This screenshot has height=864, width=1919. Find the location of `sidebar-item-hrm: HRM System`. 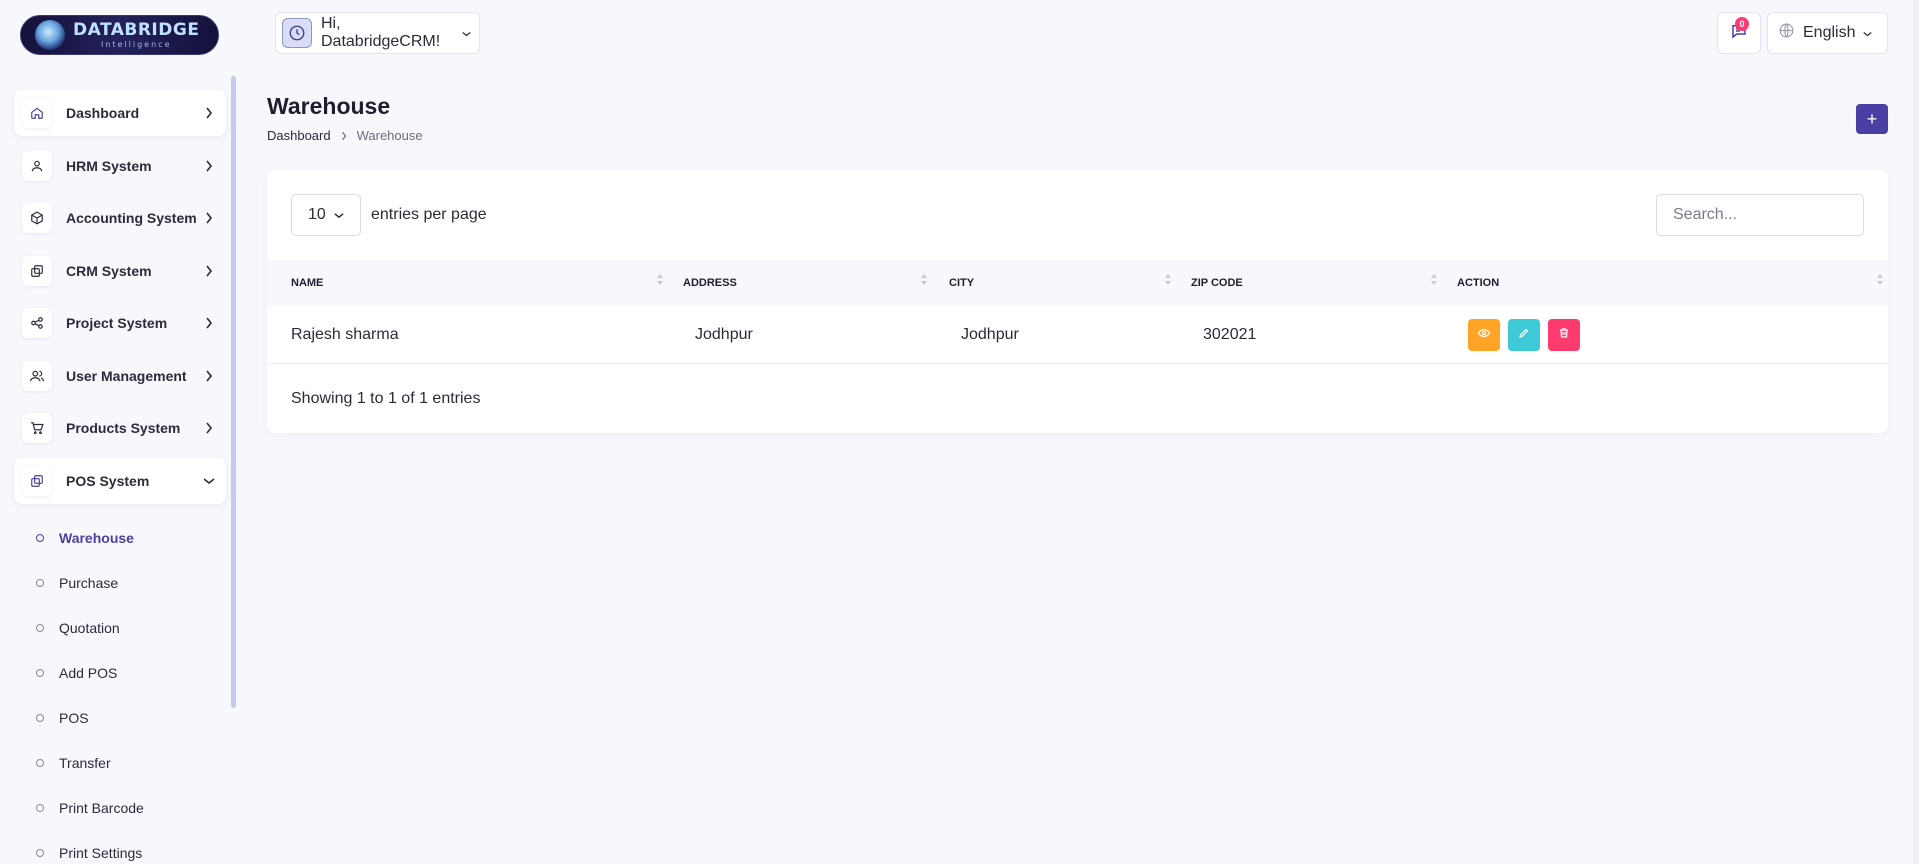

sidebar-item-hrm: HRM System is located at coordinates (120, 166).